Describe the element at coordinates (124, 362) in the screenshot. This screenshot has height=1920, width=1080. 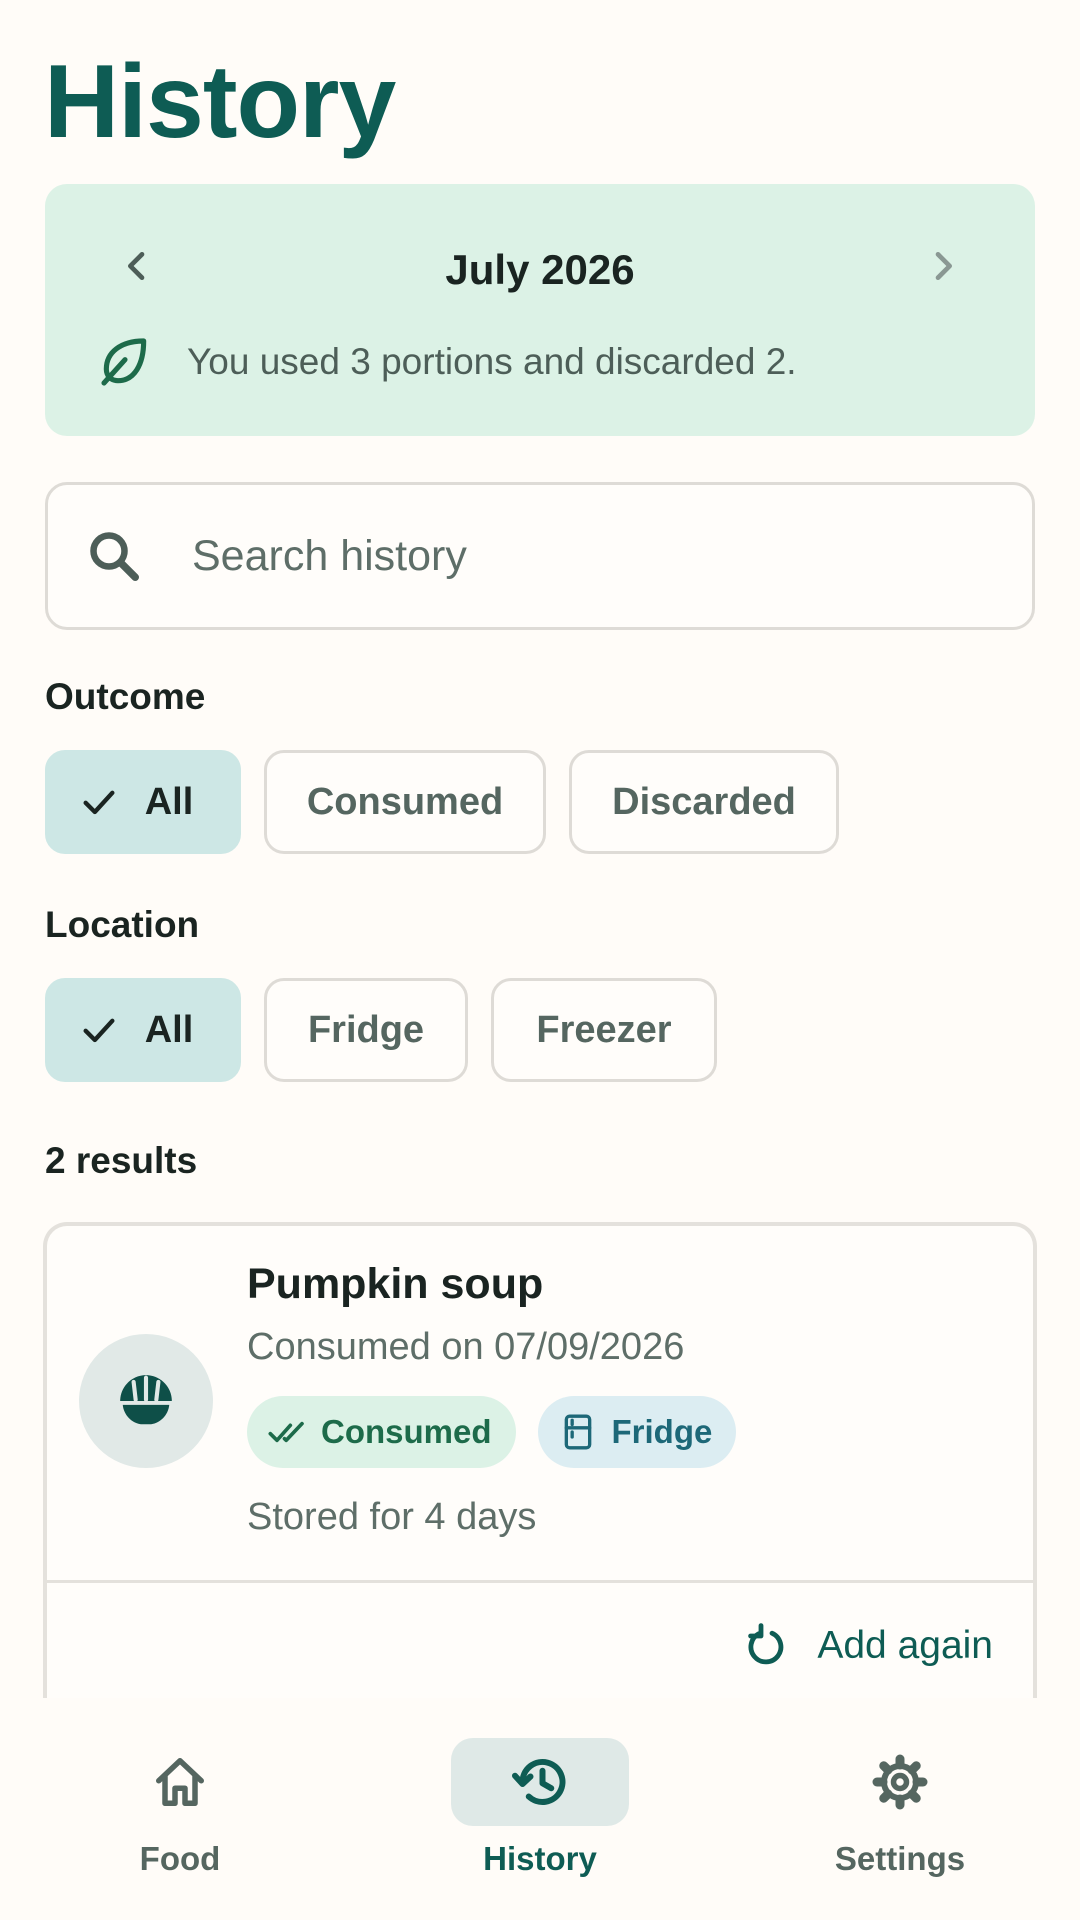
I see `leaf-icon` at that location.